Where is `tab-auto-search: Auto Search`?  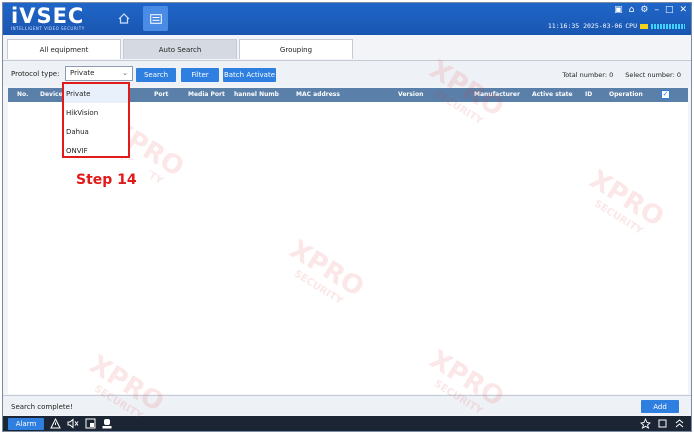
tab-auto-search: Auto Search is located at coordinates (180, 49).